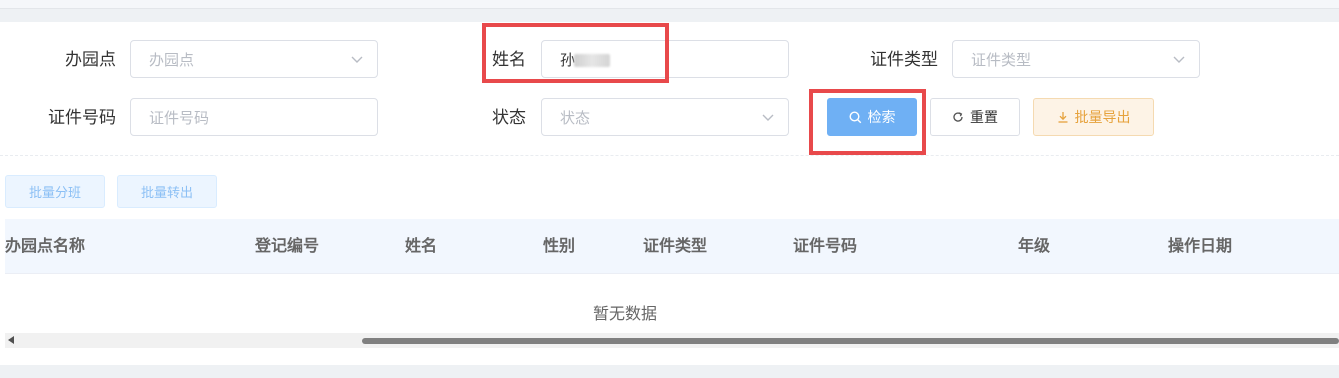 This screenshot has width=1339, height=378. What do you see at coordinates (1076, 59) in the screenshot?
I see `id-type-select: 证件类型` at bounding box center [1076, 59].